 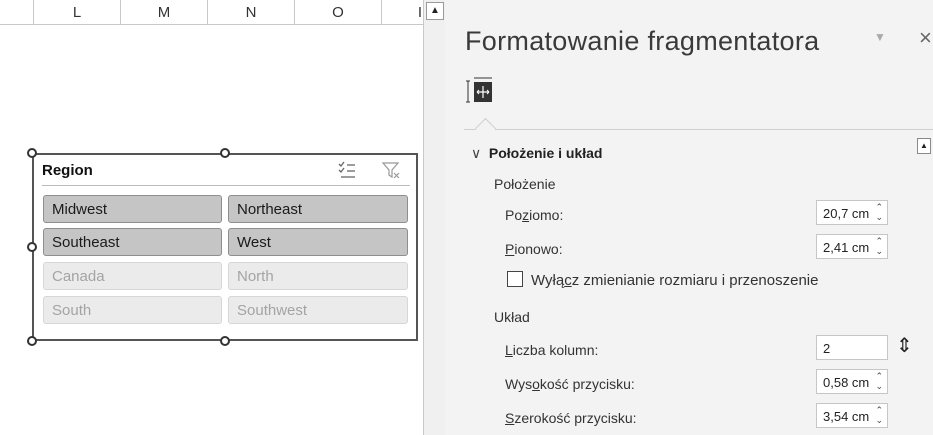 I want to click on button-width-label-access: S, so click(x=510, y=418).